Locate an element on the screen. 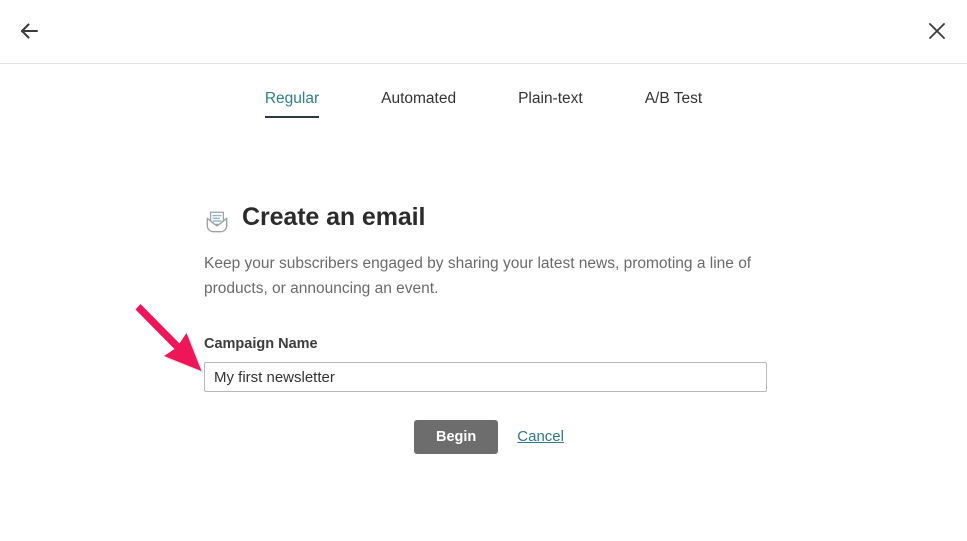 Image resolution: width=967 pixels, height=541 pixels. open-envelope-letter-icon is located at coordinates (217, 219).